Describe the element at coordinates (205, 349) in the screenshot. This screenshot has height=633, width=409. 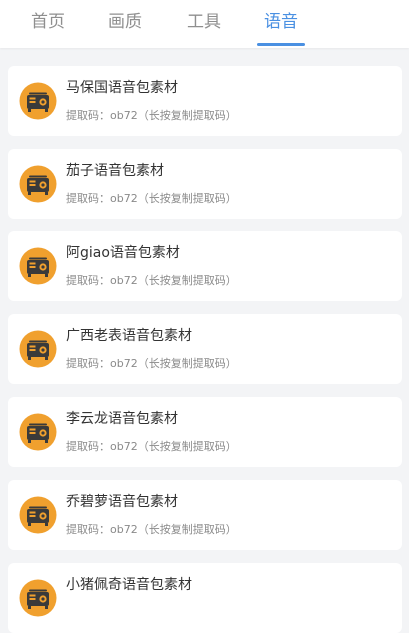
I see `list-item: 广西老表语音包素材 提取码：ob72（长按复制提取码）` at that location.